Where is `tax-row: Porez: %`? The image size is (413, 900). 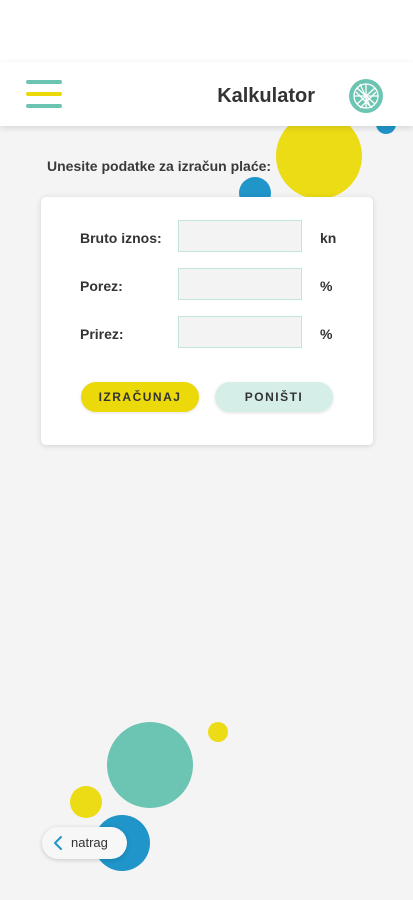
tax-row: Porez: % is located at coordinates (207, 286).